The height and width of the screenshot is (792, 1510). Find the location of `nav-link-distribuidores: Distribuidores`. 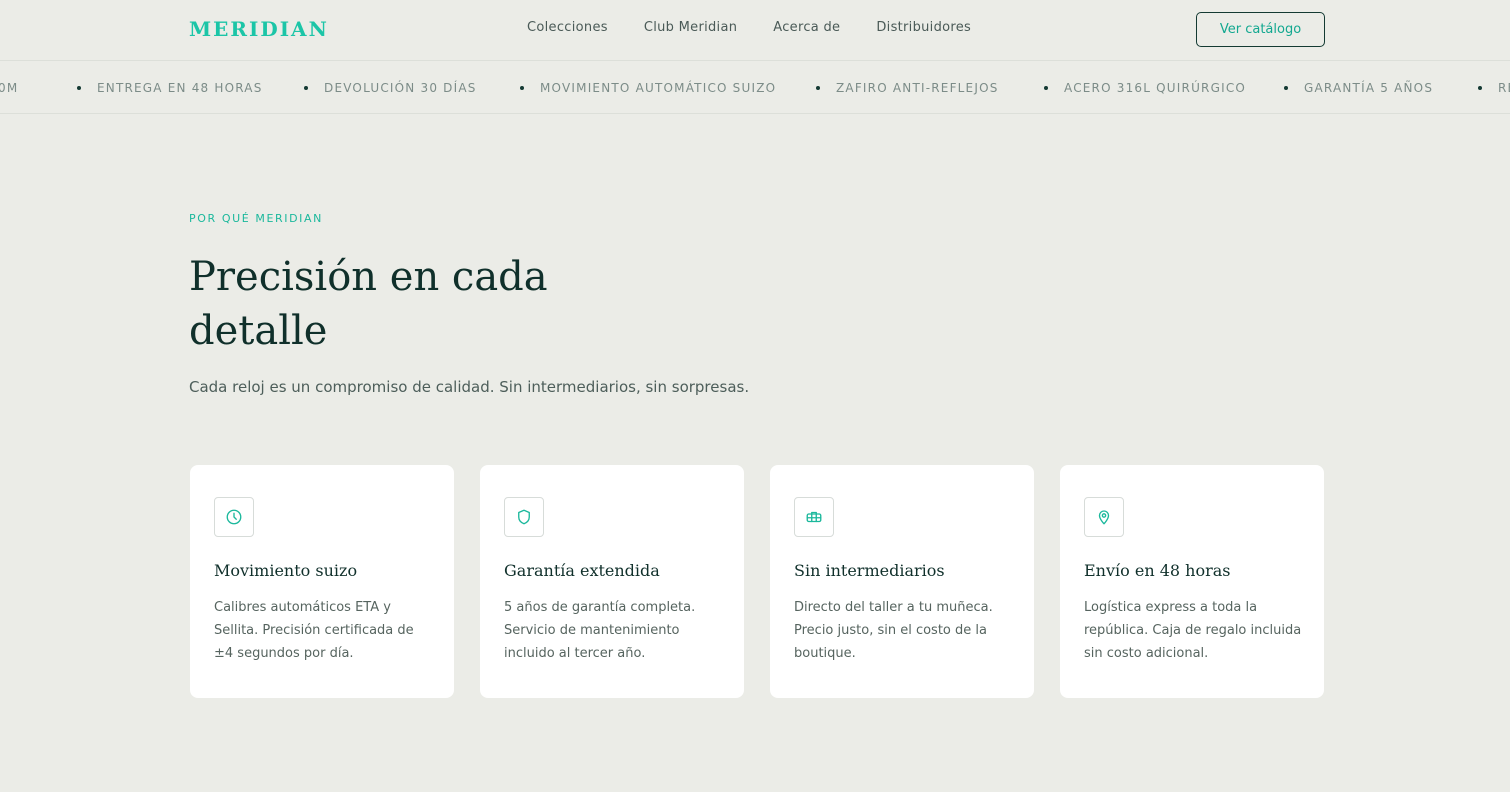

nav-link-distribuidores: Distribuidores is located at coordinates (923, 28).